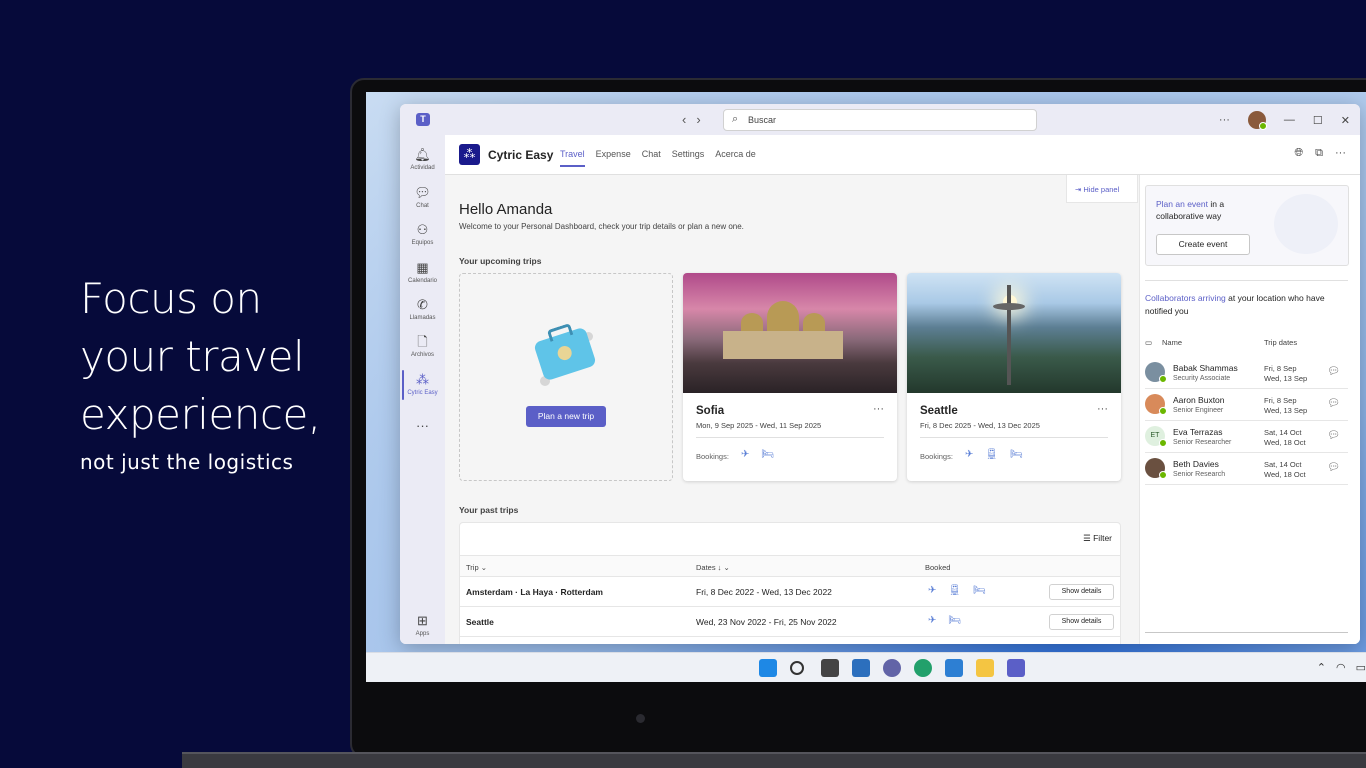 The height and width of the screenshot is (768, 1366). What do you see at coordinates (1203, 244) in the screenshot?
I see `create-event-button: Create event` at bounding box center [1203, 244].